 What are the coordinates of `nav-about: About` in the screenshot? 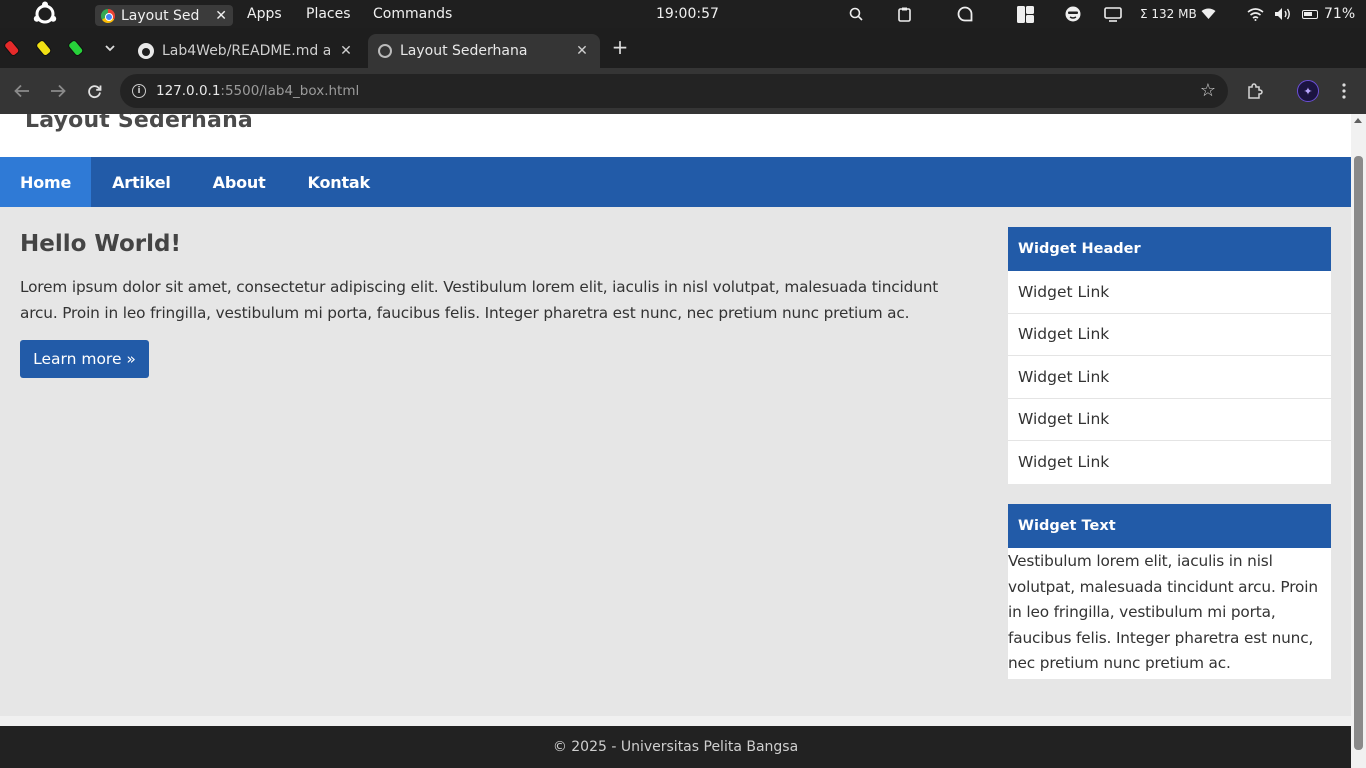 It's located at (239, 182).